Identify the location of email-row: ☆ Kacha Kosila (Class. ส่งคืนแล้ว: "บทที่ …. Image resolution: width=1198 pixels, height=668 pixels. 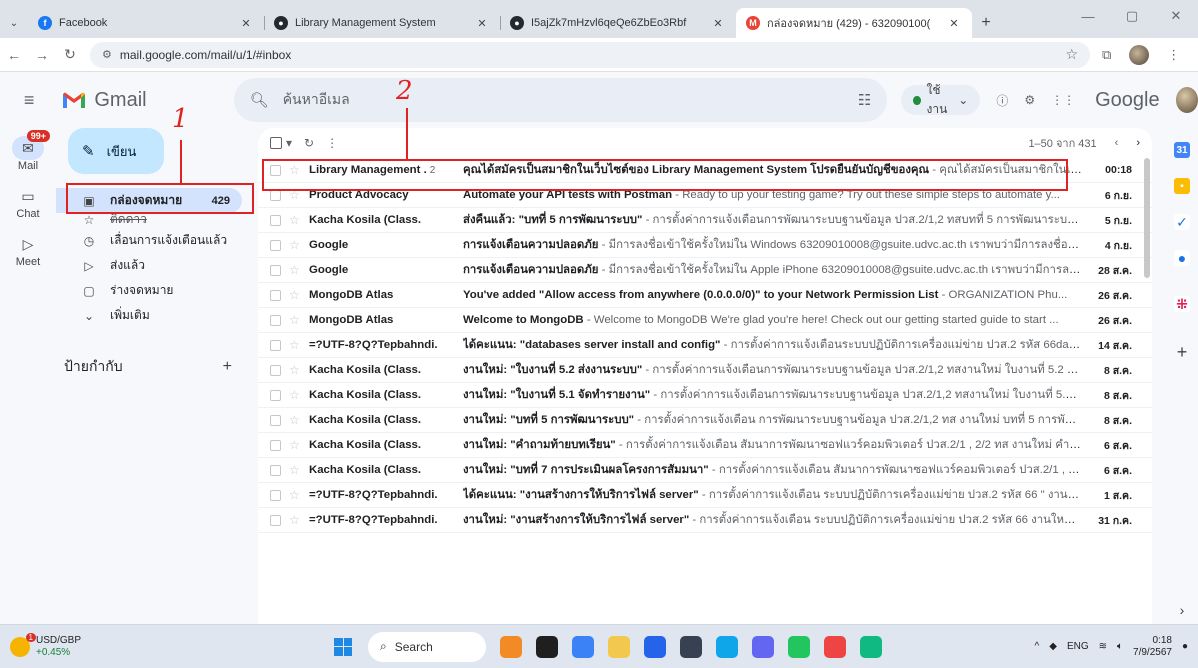
(705, 220).